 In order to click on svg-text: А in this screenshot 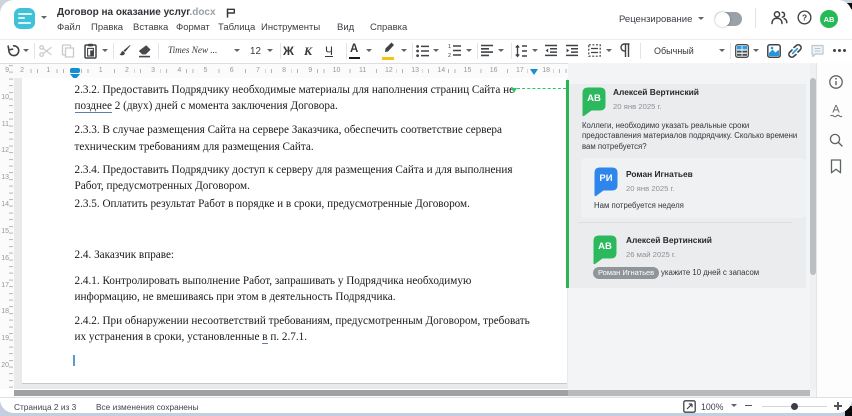, I will do `click(836, 110)`.